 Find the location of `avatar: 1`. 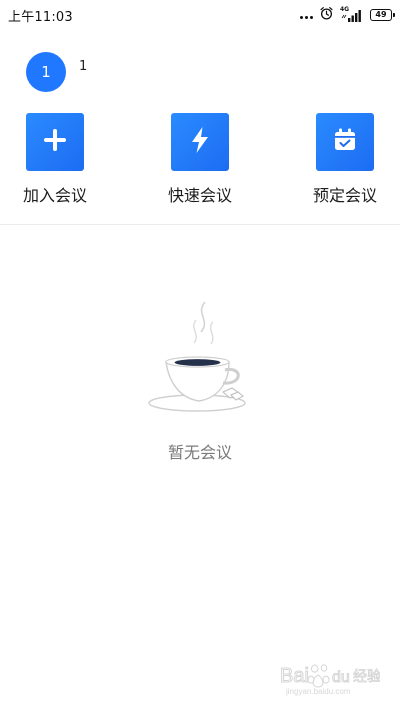

avatar: 1 is located at coordinates (46, 72).